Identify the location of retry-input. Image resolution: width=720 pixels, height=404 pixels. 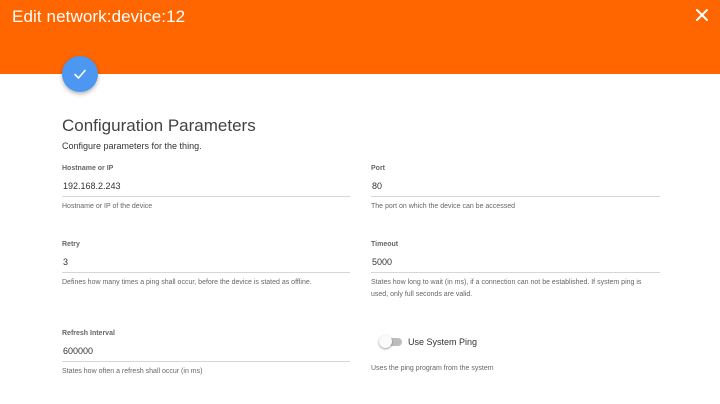
(206, 263).